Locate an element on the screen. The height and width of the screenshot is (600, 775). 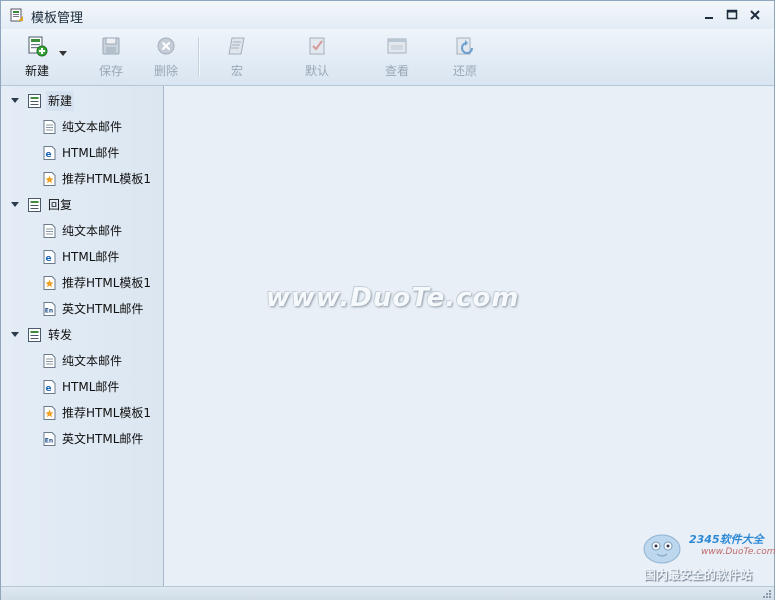
close-icon is located at coordinates (755, 15).